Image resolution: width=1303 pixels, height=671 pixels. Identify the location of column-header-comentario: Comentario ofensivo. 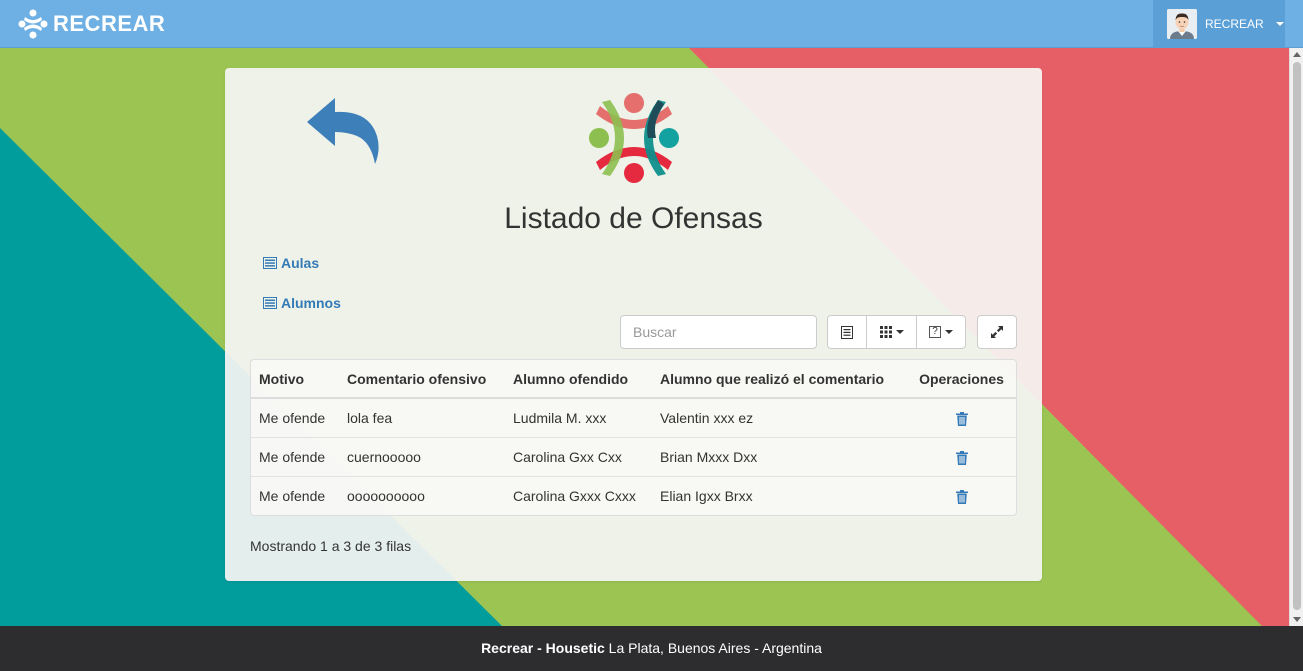
(422, 379).